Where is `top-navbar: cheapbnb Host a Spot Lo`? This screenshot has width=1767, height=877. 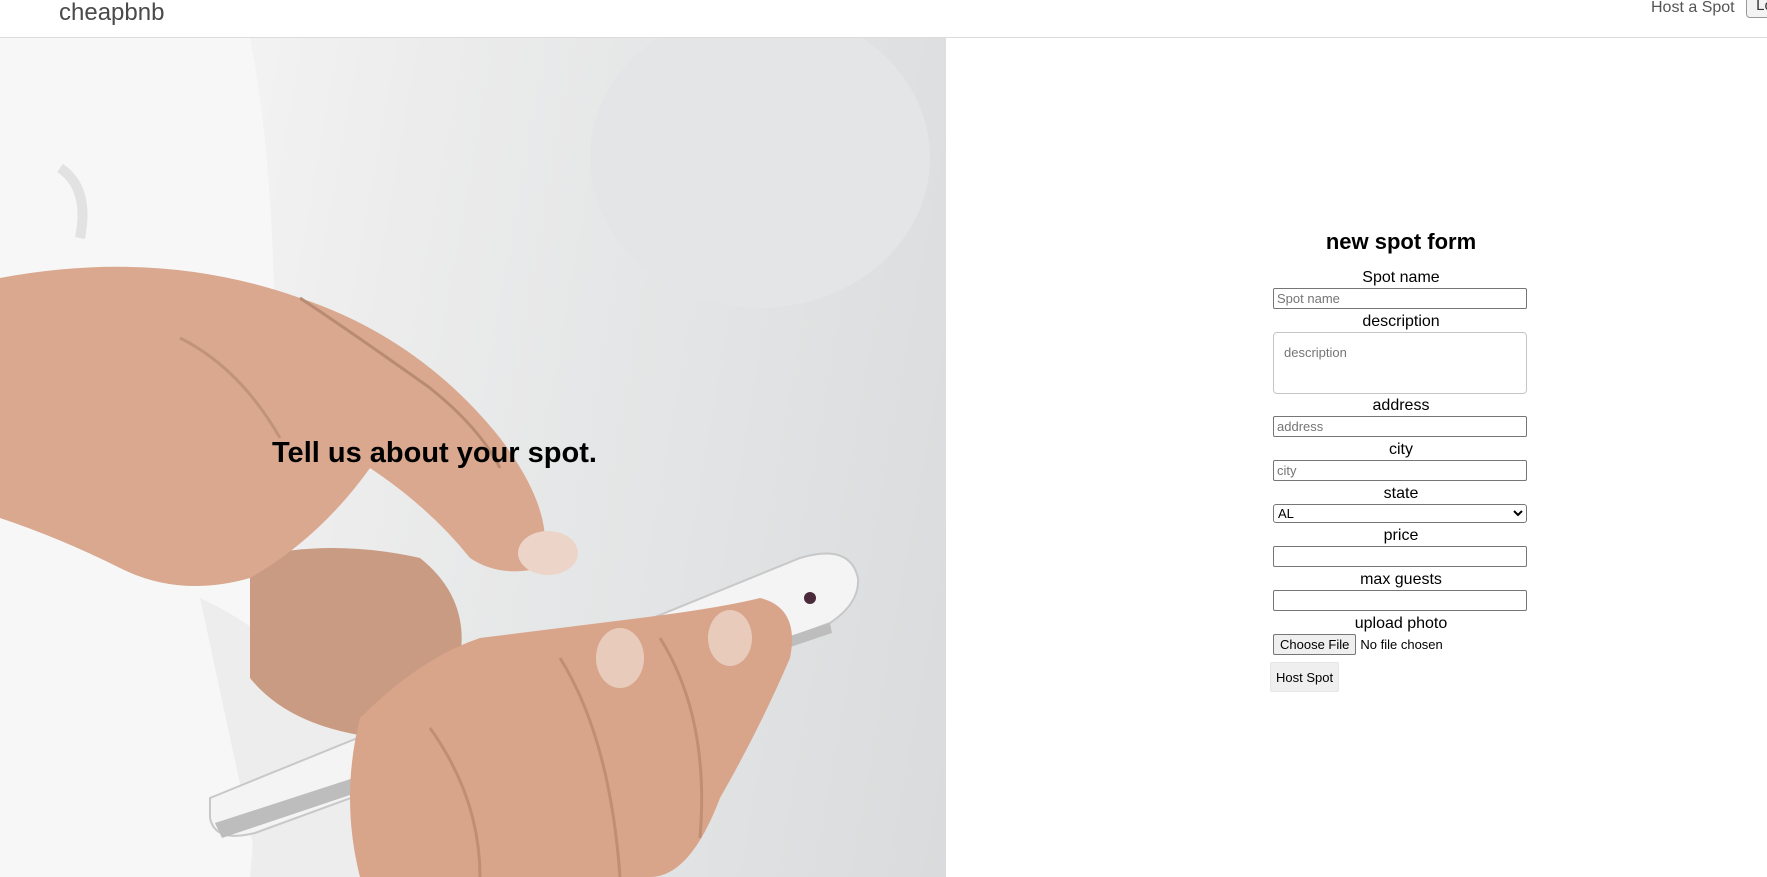 top-navbar: cheapbnb Host a Spot Lo is located at coordinates (883, 19).